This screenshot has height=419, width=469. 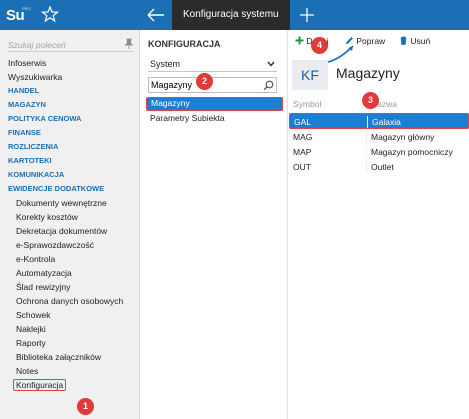 What do you see at coordinates (33, 146) in the screenshot?
I see `sidebar-item-label: ROZLICZENIA` at bounding box center [33, 146].